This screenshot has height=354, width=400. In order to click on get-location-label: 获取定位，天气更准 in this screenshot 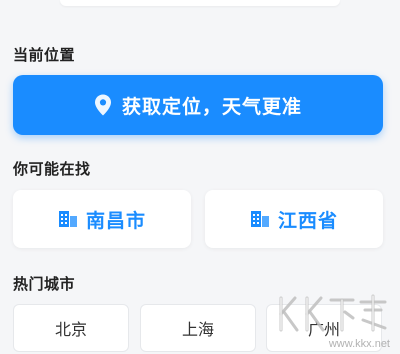, I will do `click(211, 106)`.